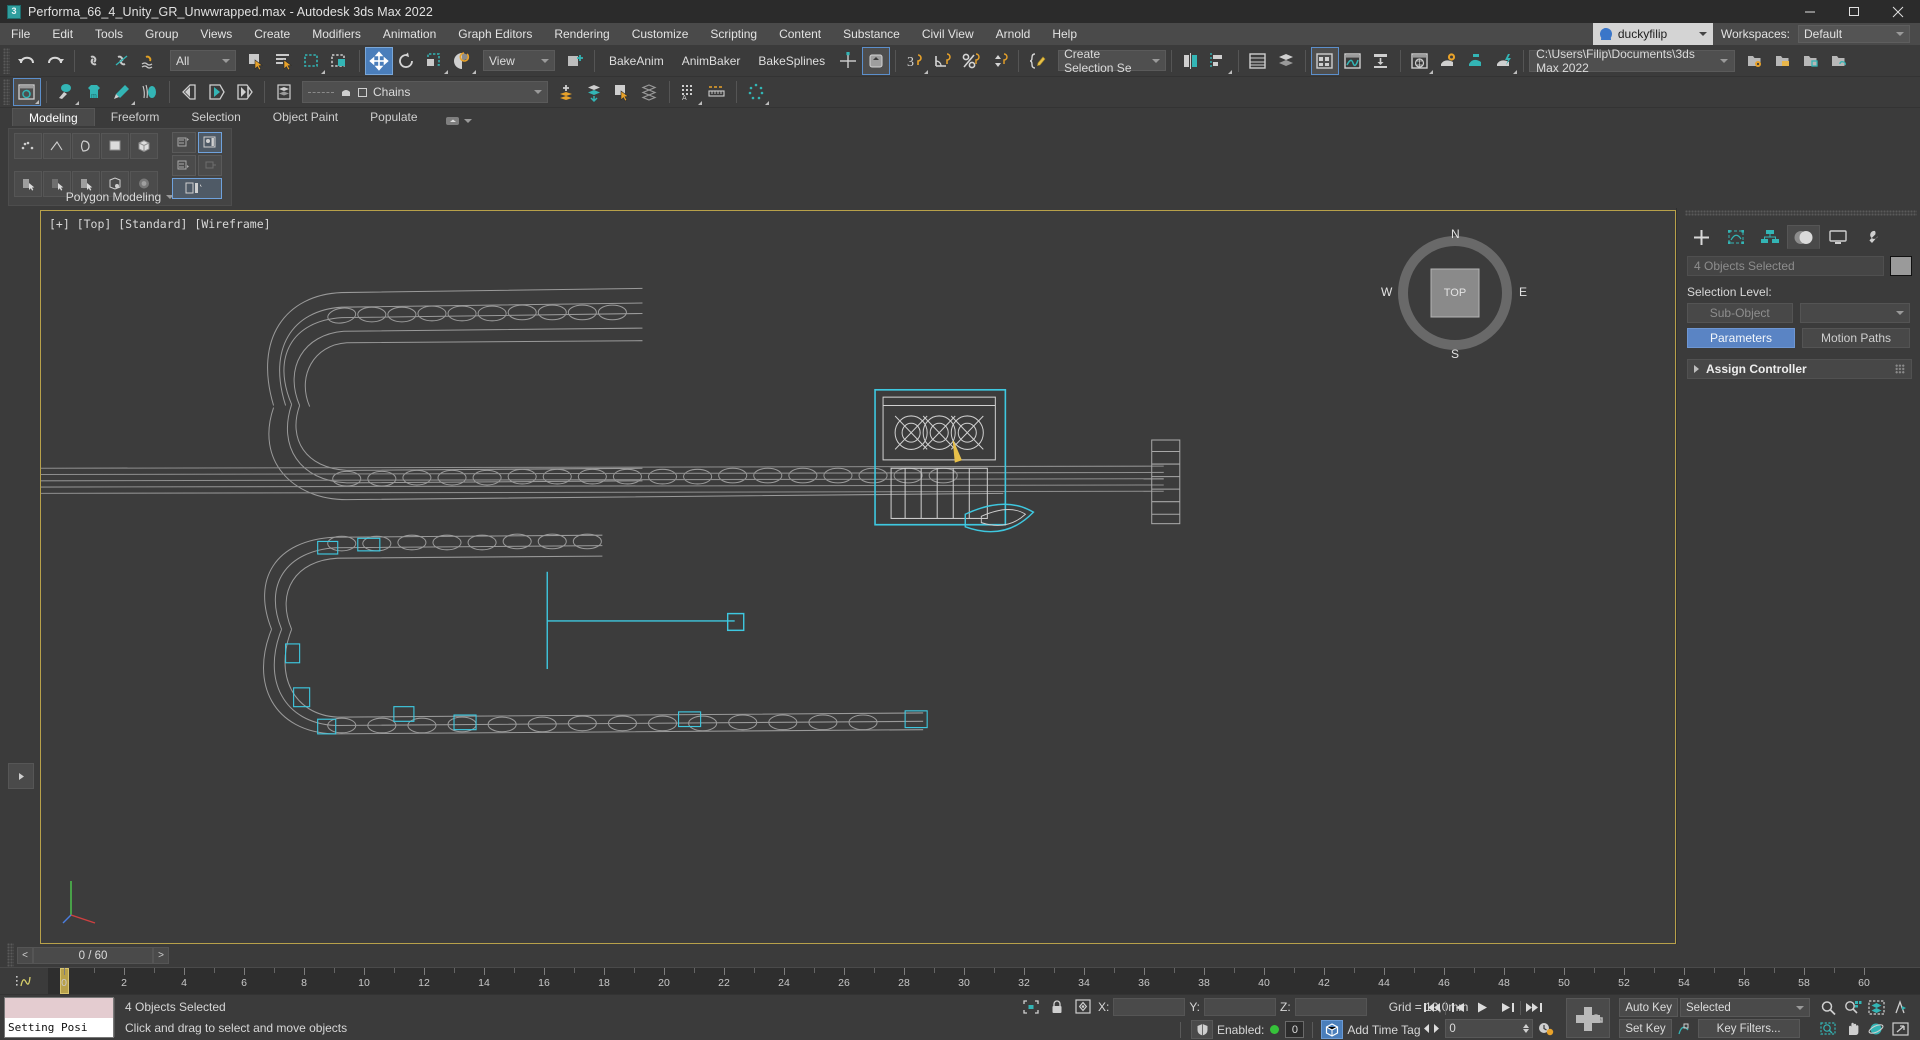 The height and width of the screenshot is (1040, 1920). What do you see at coordinates (1038, 61) in the screenshot?
I see `edit-named-selection-sets-button` at bounding box center [1038, 61].